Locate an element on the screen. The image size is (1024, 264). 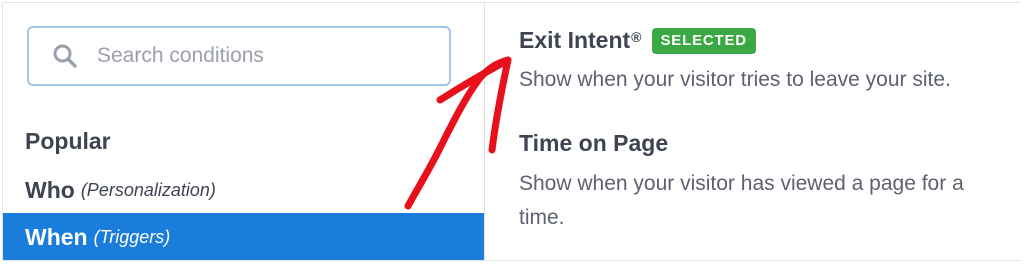
condition-title-text: Time on Page is located at coordinates (594, 143).